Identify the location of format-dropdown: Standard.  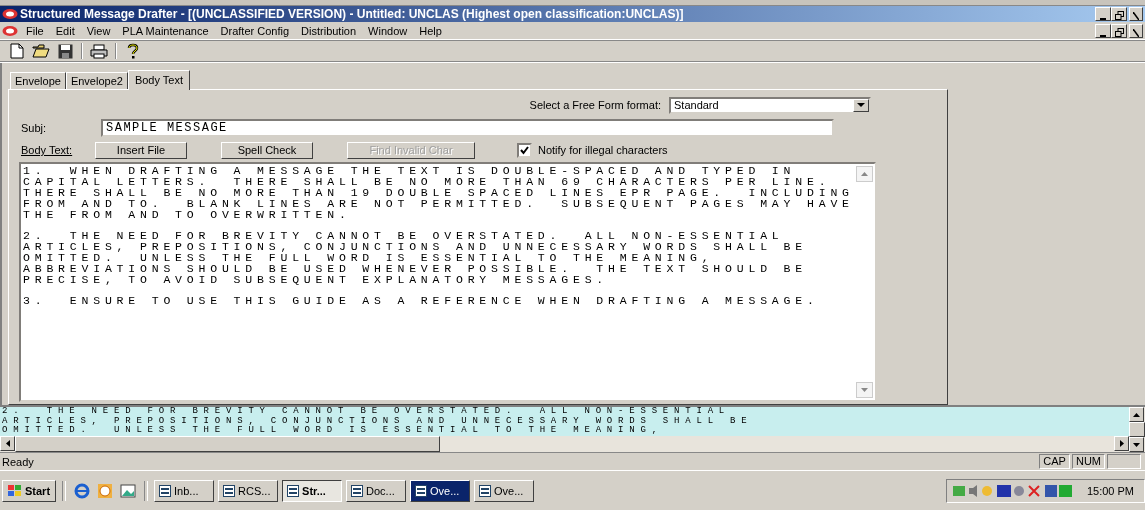
(770, 105).